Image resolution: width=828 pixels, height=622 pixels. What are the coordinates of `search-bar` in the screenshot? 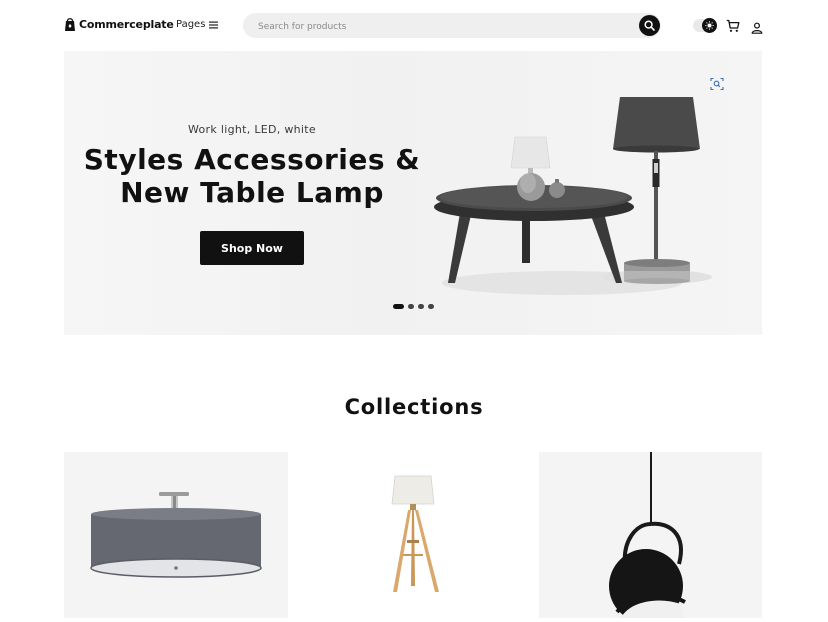 It's located at (452, 26).